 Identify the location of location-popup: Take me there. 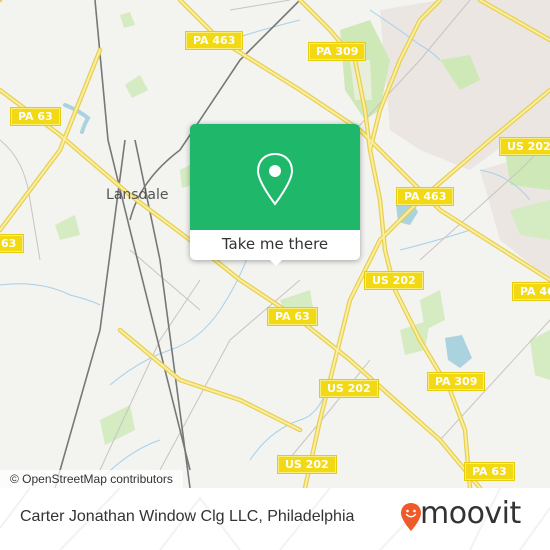
(275, 195).